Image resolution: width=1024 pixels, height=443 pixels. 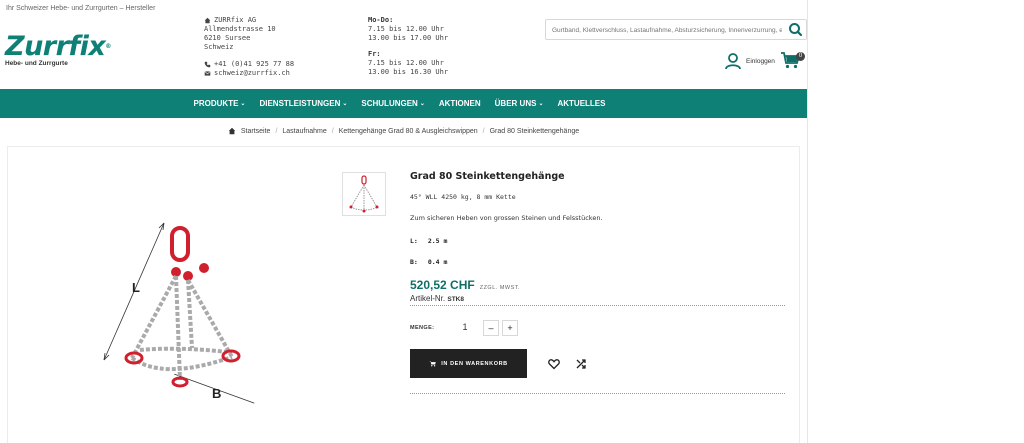 I want to click on nav-label: Aktuelles, so click(x=581, y=103).